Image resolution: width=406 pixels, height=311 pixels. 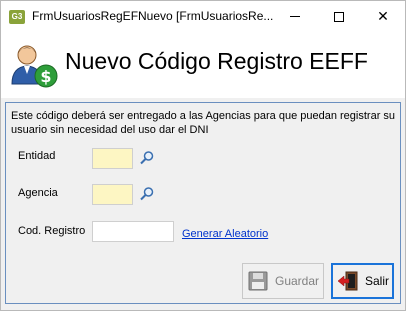 I want to click on save-button-label: Guardar, so click(x=297, y=281).